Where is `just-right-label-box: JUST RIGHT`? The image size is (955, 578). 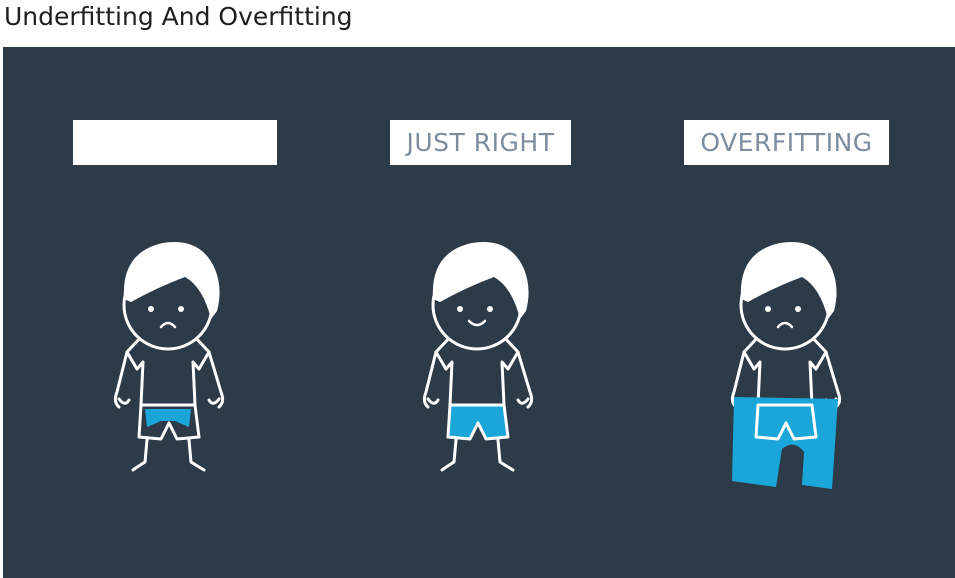
just-right-label-box: JUST RIGHT is located at coordinates (480, 142).